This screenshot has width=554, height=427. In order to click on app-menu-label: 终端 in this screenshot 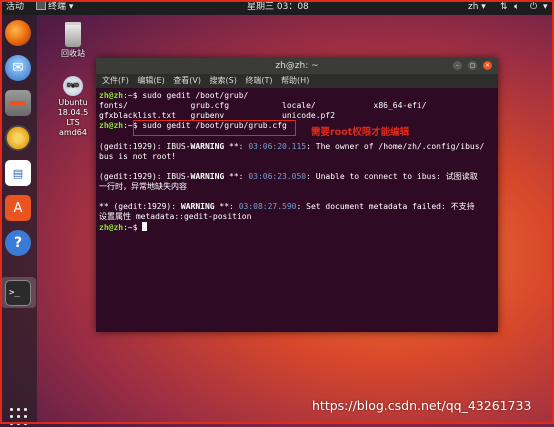, I will do `click(57, 7)`.